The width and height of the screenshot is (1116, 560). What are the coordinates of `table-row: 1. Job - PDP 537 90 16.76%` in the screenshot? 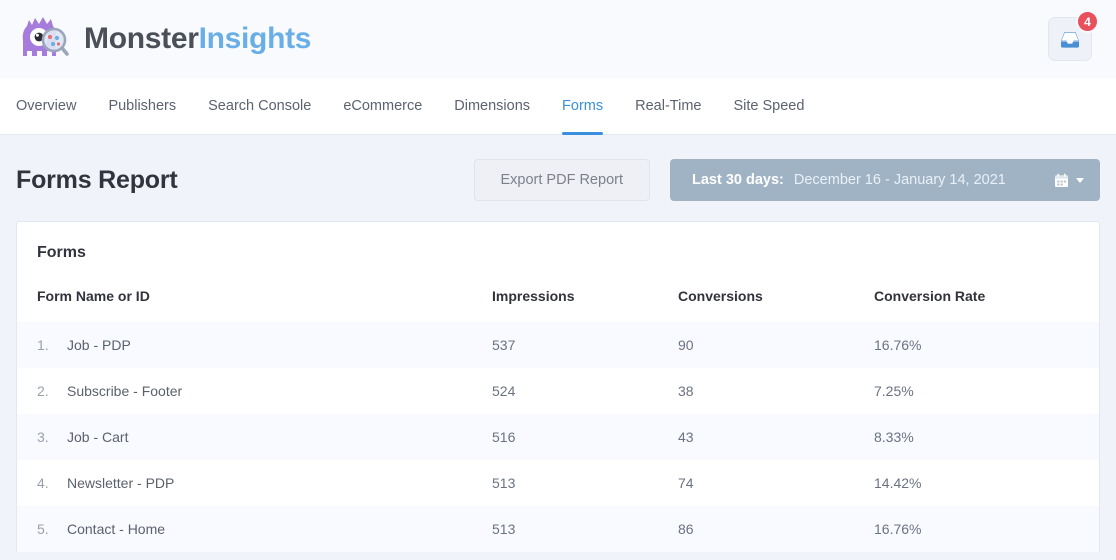 It's located at (558, 345).